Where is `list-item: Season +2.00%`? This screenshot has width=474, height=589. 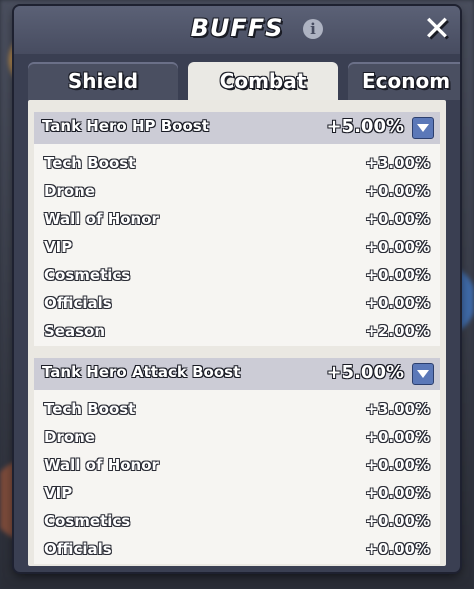
list-item: Season +2.00% is located at coordinates (237, 332).